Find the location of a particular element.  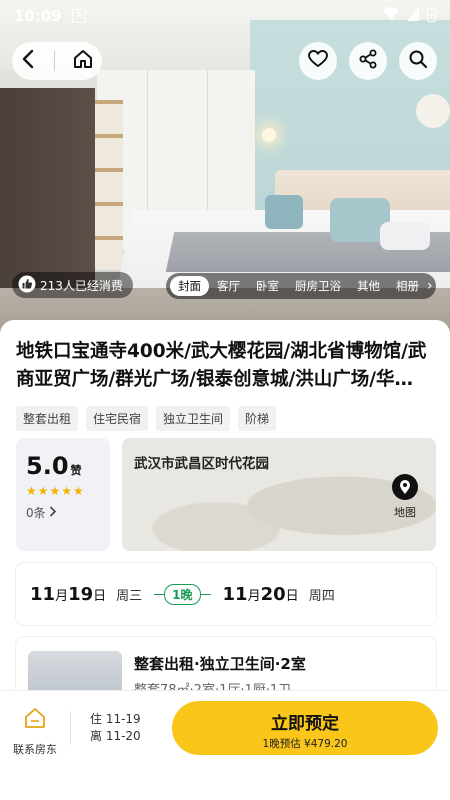

address-text: 武汉市武昌区时代花园 is located at coordinates (201, 464).